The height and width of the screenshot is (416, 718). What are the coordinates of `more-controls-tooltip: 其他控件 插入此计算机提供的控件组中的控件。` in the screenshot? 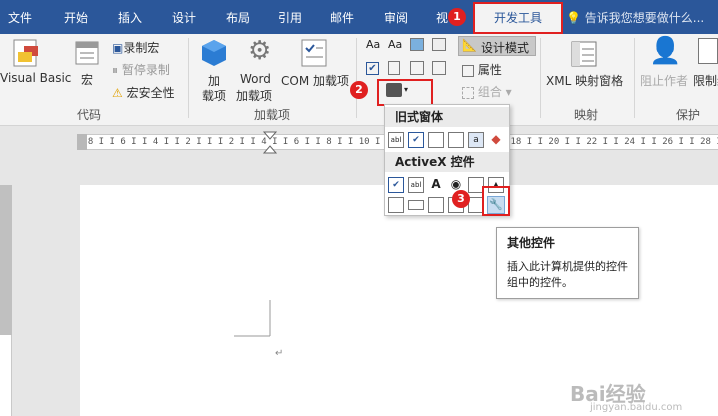 It's located at (567, 263).